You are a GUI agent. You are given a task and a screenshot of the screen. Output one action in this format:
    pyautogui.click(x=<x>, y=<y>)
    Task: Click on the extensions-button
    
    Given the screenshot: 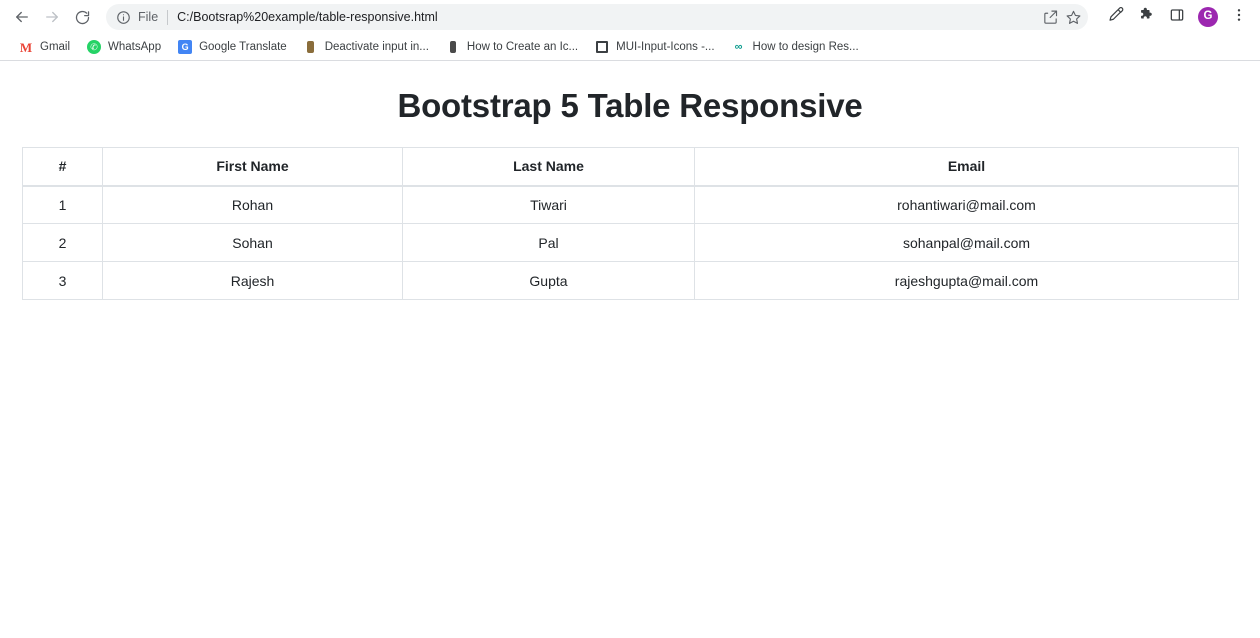 What is the action you would take?
    pyautogui.click(x=1146, y=17)
    